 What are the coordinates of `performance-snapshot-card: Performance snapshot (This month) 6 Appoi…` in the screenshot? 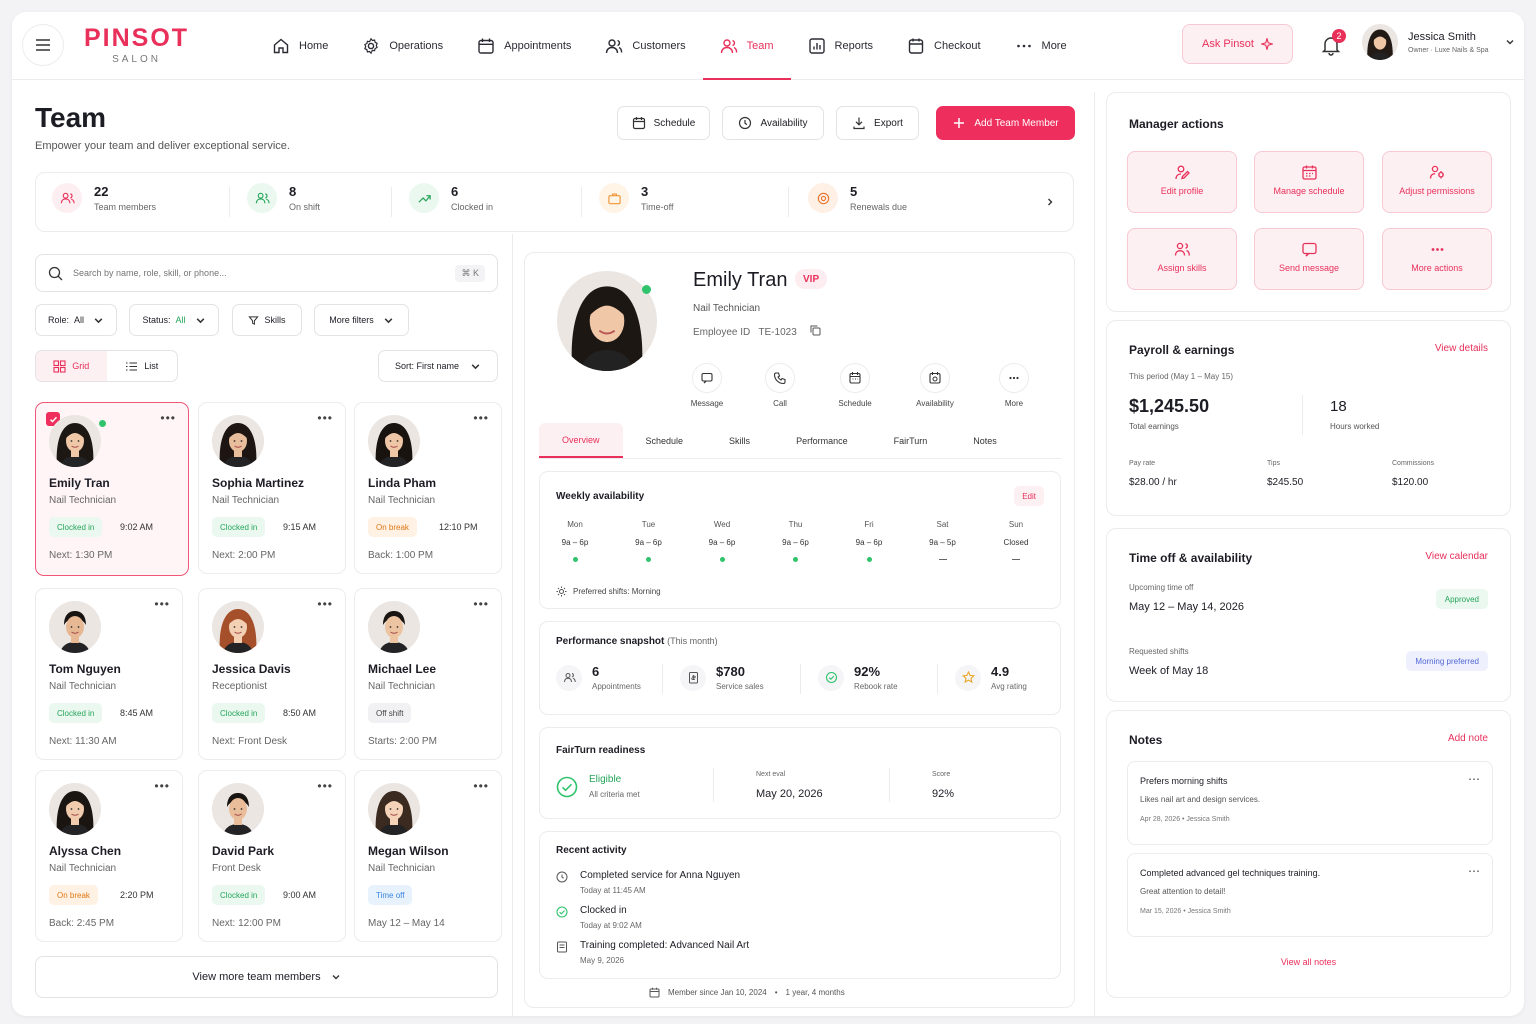 It's located at (800, 668).